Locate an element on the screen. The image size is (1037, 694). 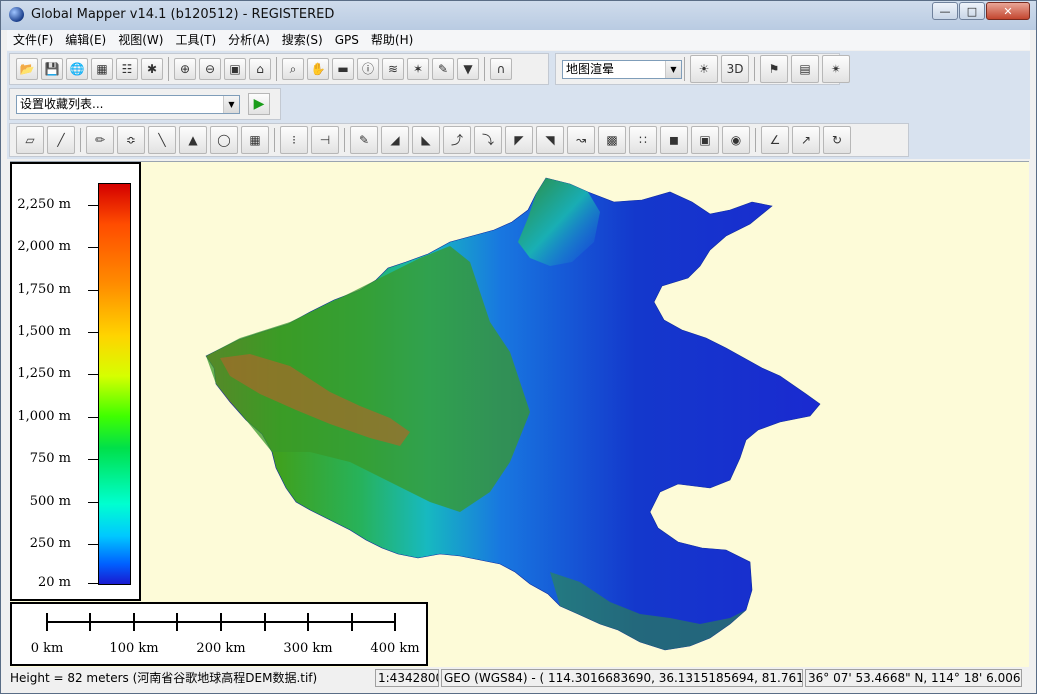
line-tool-2-icon: ⤴ is located at coordinates (457, 140).